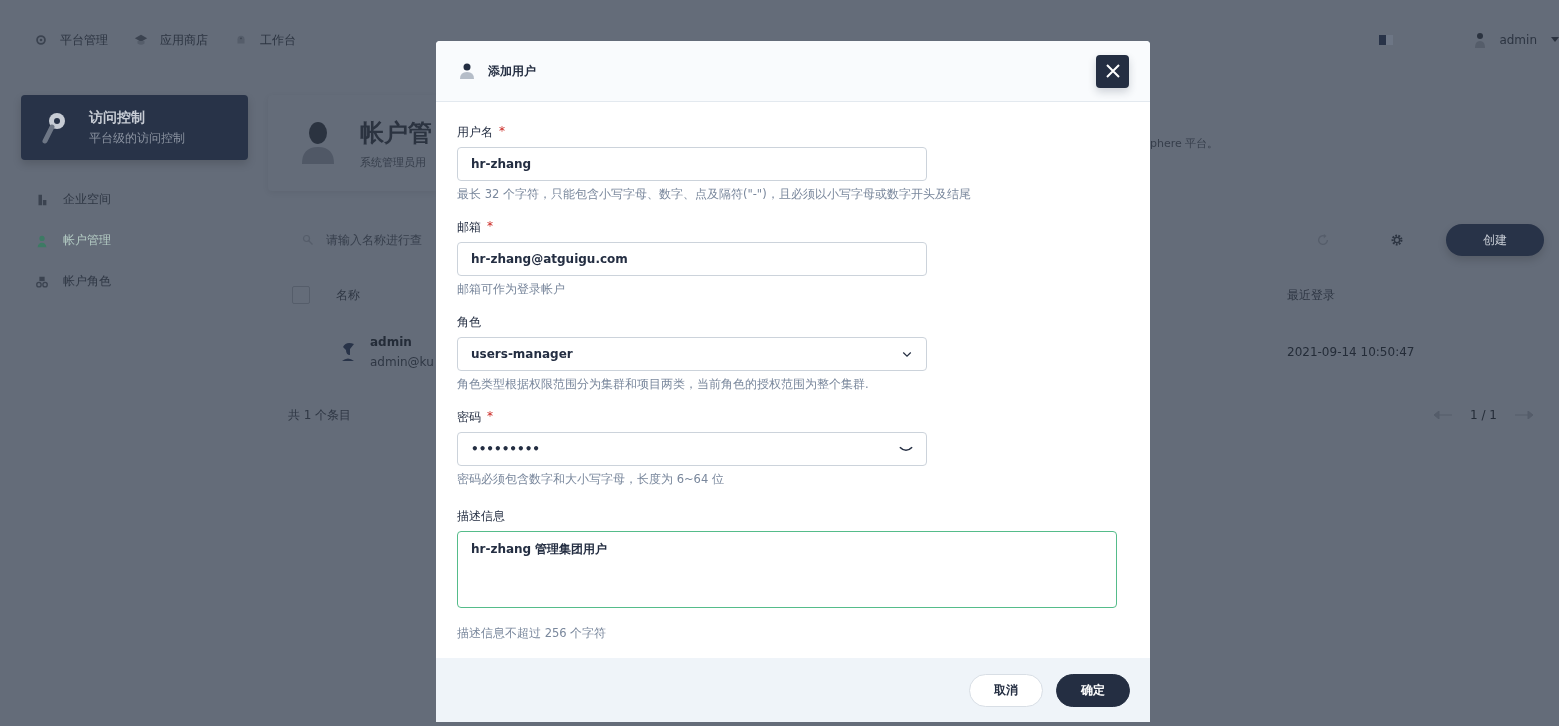  What do you see at coordinates (137, 138) in the screenshot?
I see `sidebar-subtitle: 平台级的访问控制` at bounding box center [137, 138].